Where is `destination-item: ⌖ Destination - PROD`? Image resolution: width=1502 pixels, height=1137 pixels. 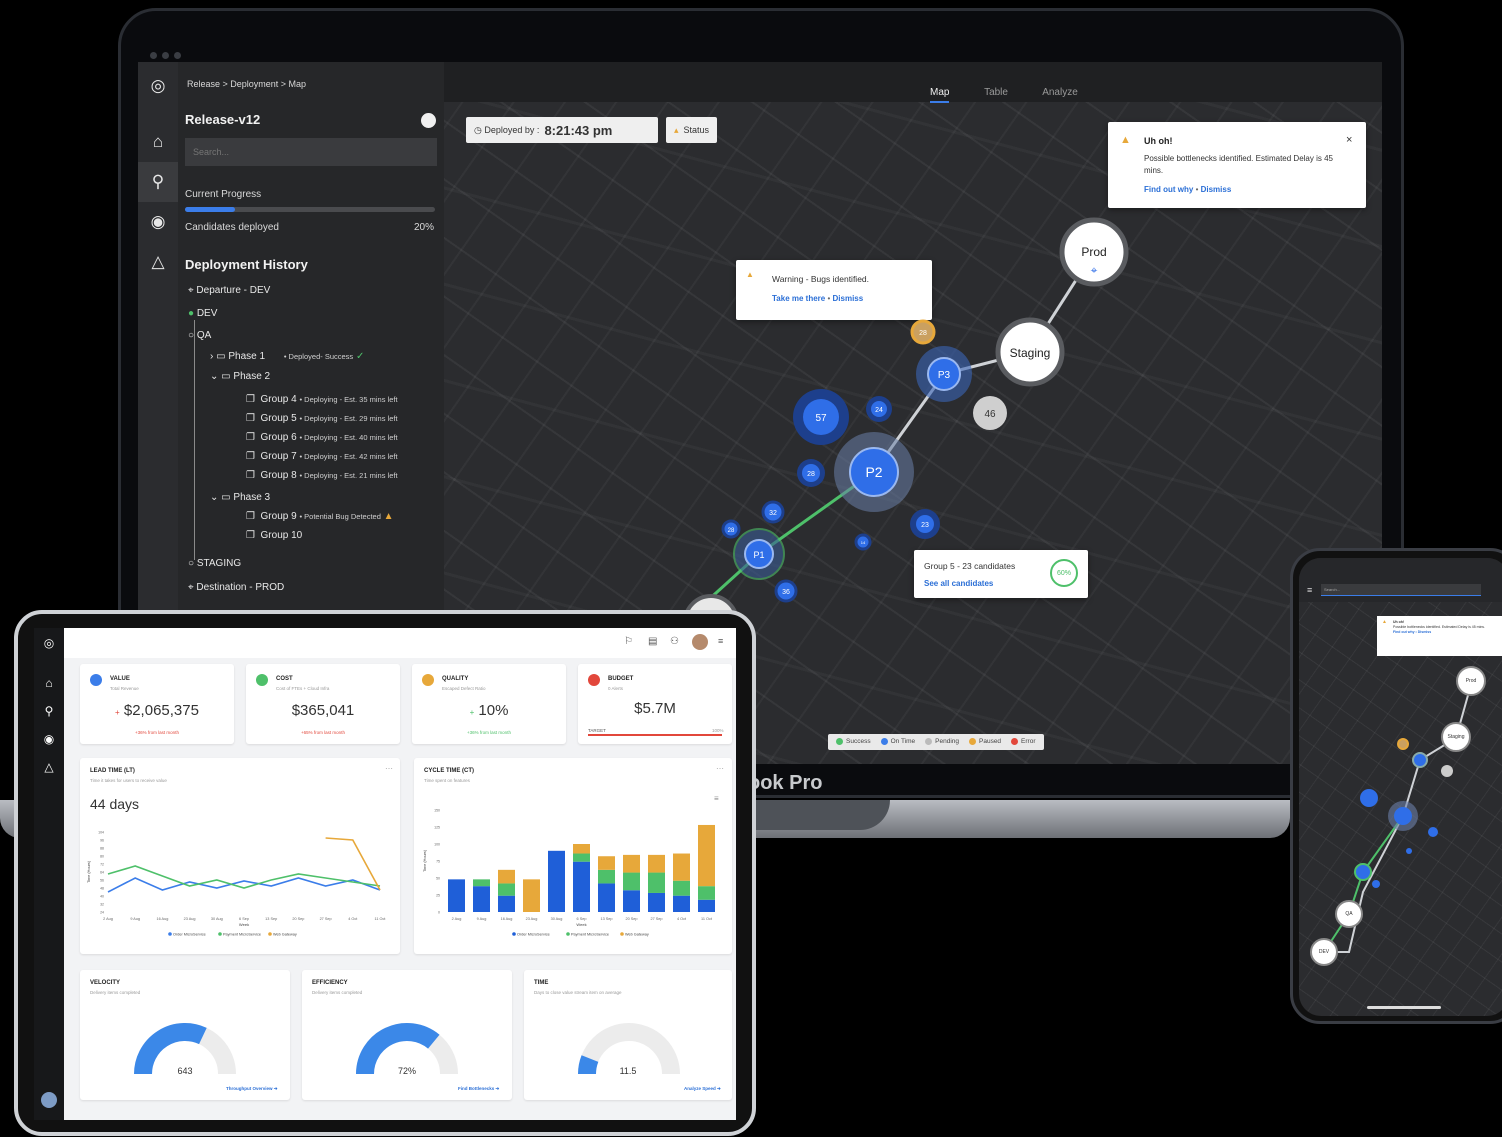 destination-item: ⌖ Destination - PROD is located at coordinates (236, 587).